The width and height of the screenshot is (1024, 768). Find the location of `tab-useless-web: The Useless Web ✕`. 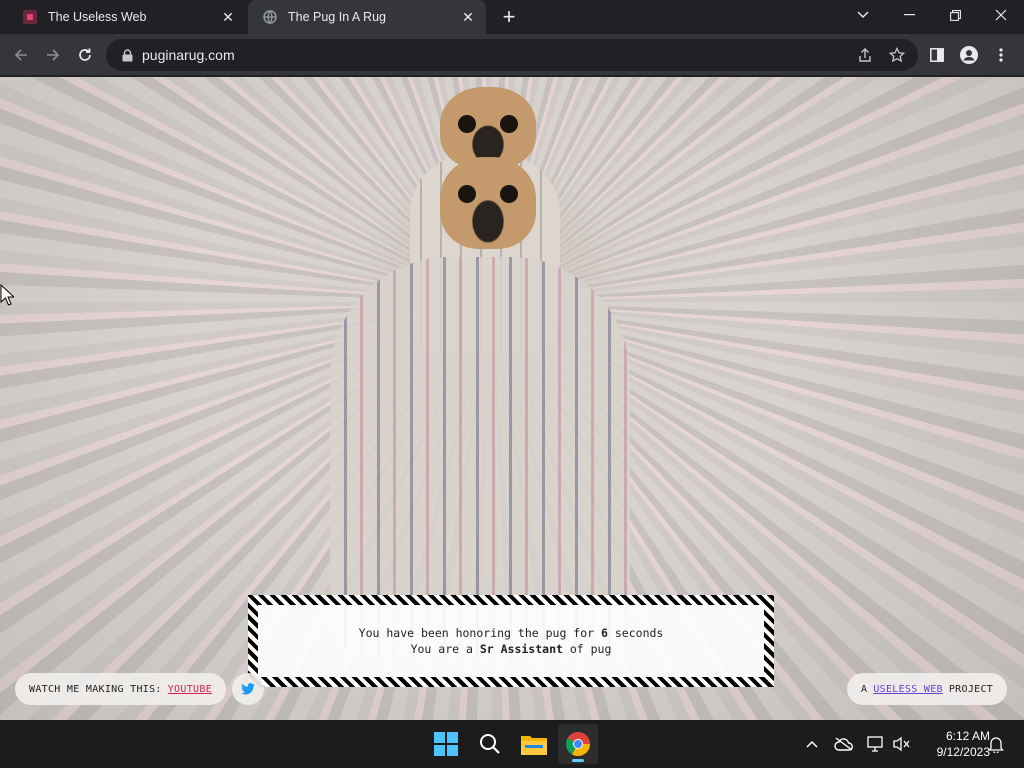

tab-useless-web: The Useless Web ✕ is located at coordinates (127, 17).